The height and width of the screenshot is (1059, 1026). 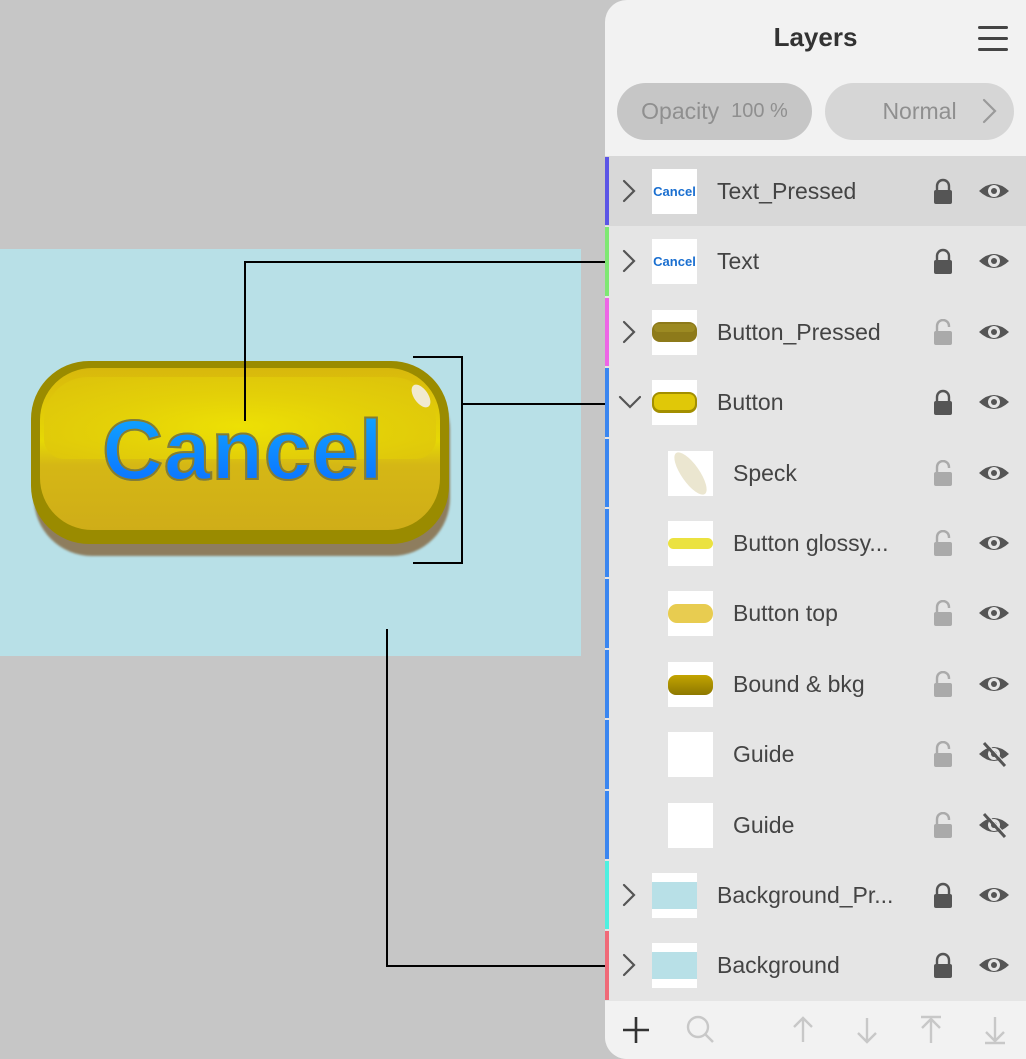 What do you see at coordinates (993, 39) in the screenshot?
I see `hamburger-menu-icon` at bounding box center [993, 39].